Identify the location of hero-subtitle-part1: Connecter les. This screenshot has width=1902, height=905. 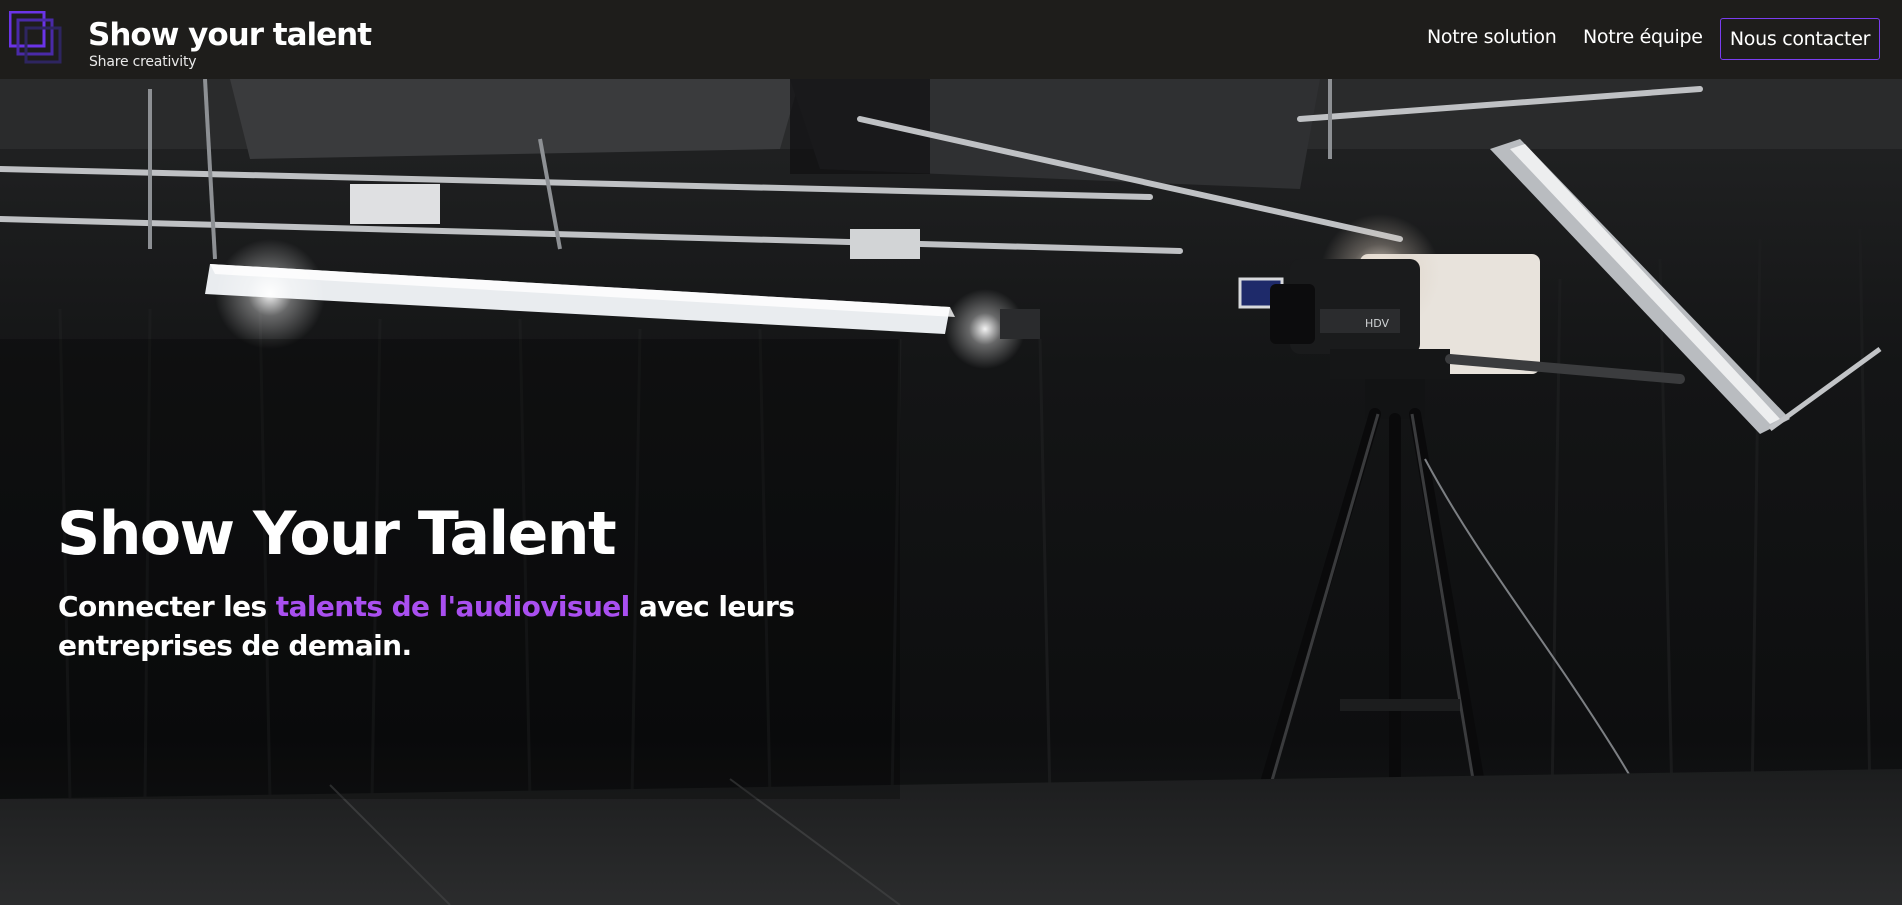
(167, 606).